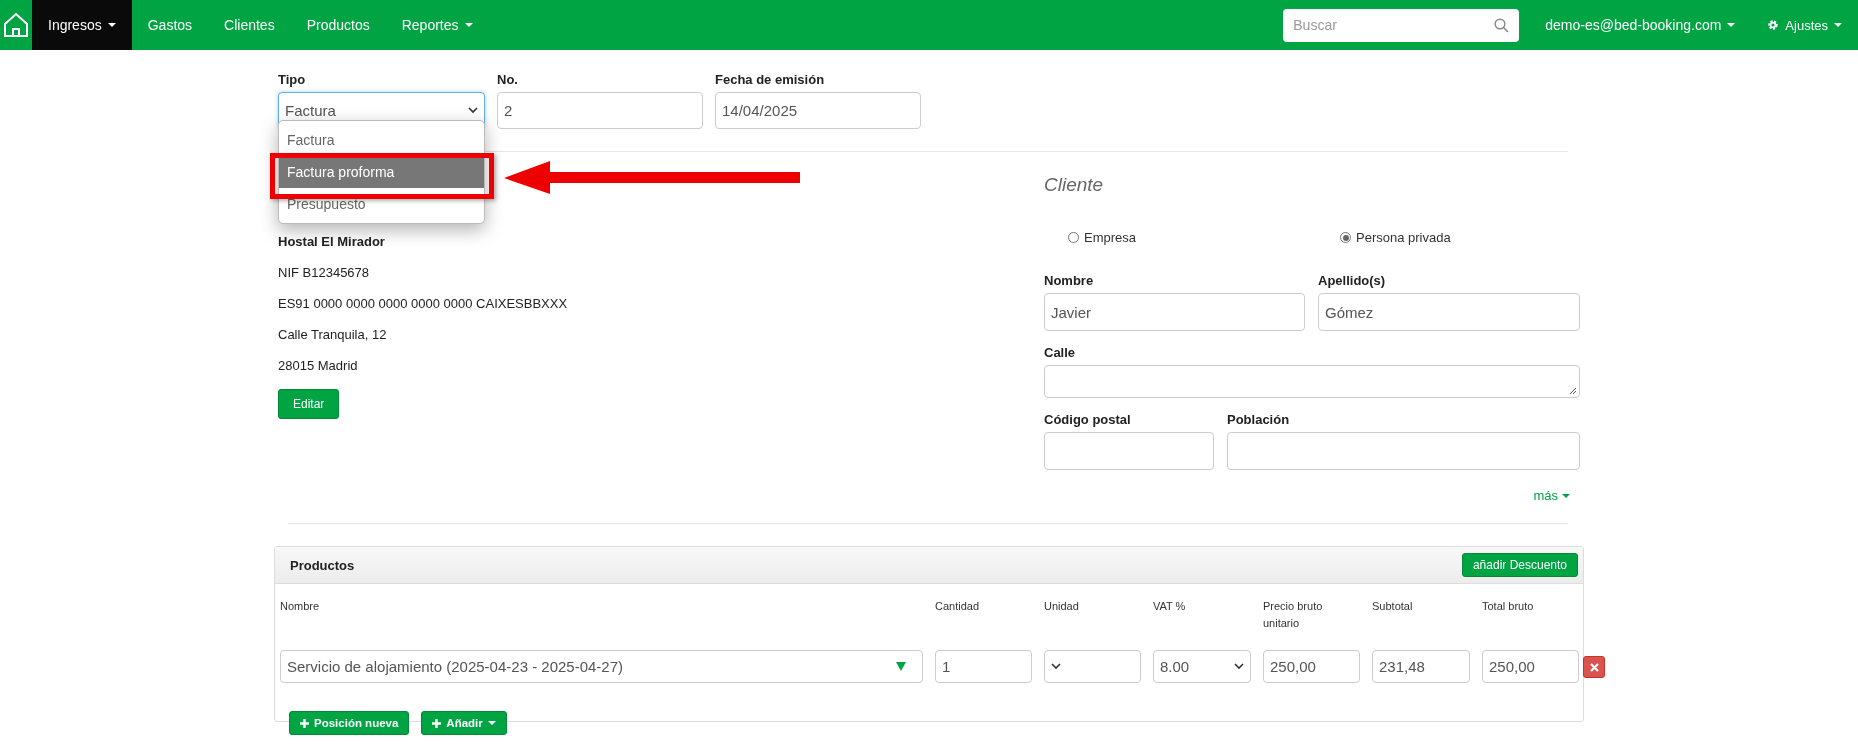  I want to click on field-label: Población, so click(1259, 419).